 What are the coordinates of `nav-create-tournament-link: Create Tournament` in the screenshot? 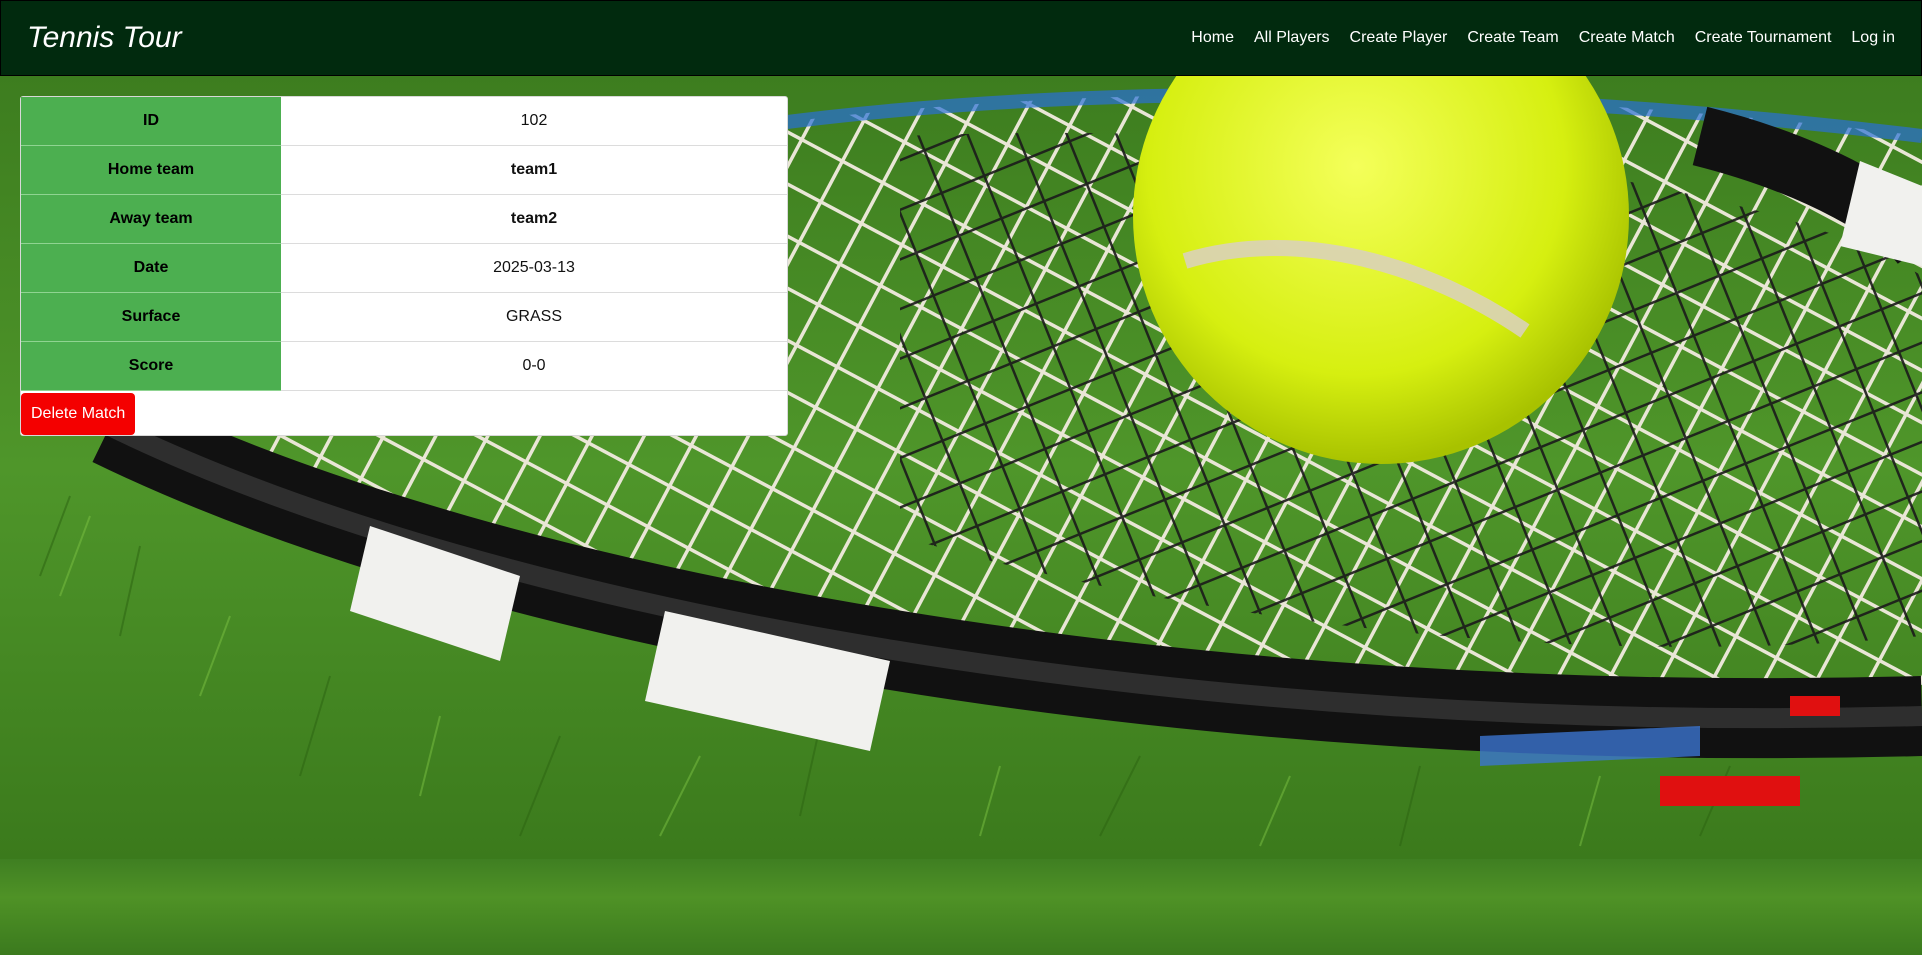 It's located at (1763, 38).